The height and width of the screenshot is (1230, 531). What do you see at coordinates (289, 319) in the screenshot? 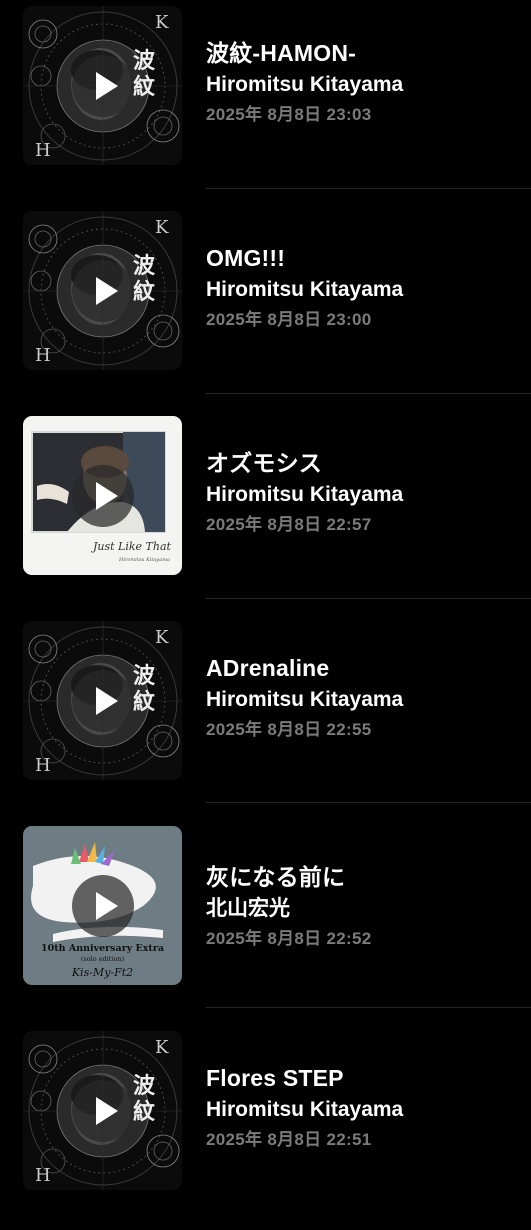
I see `track-played-at: 2025年 8月8日 23:00` at bounding box center [289, 319].